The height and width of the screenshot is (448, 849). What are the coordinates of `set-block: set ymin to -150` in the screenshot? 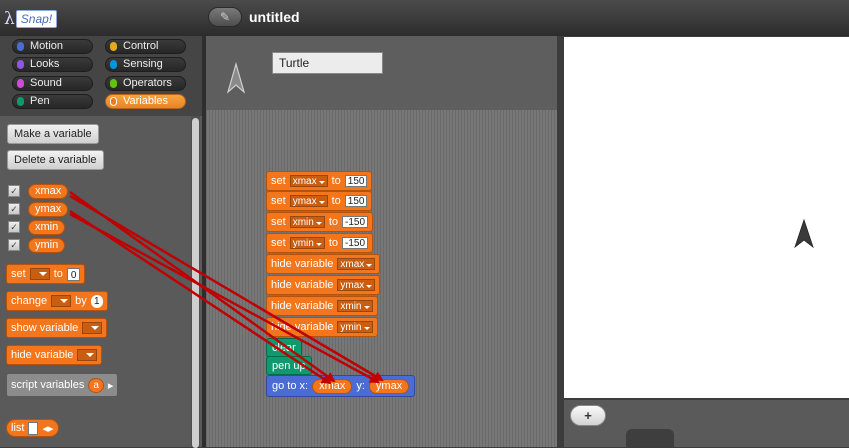 It's located at (320, 243).